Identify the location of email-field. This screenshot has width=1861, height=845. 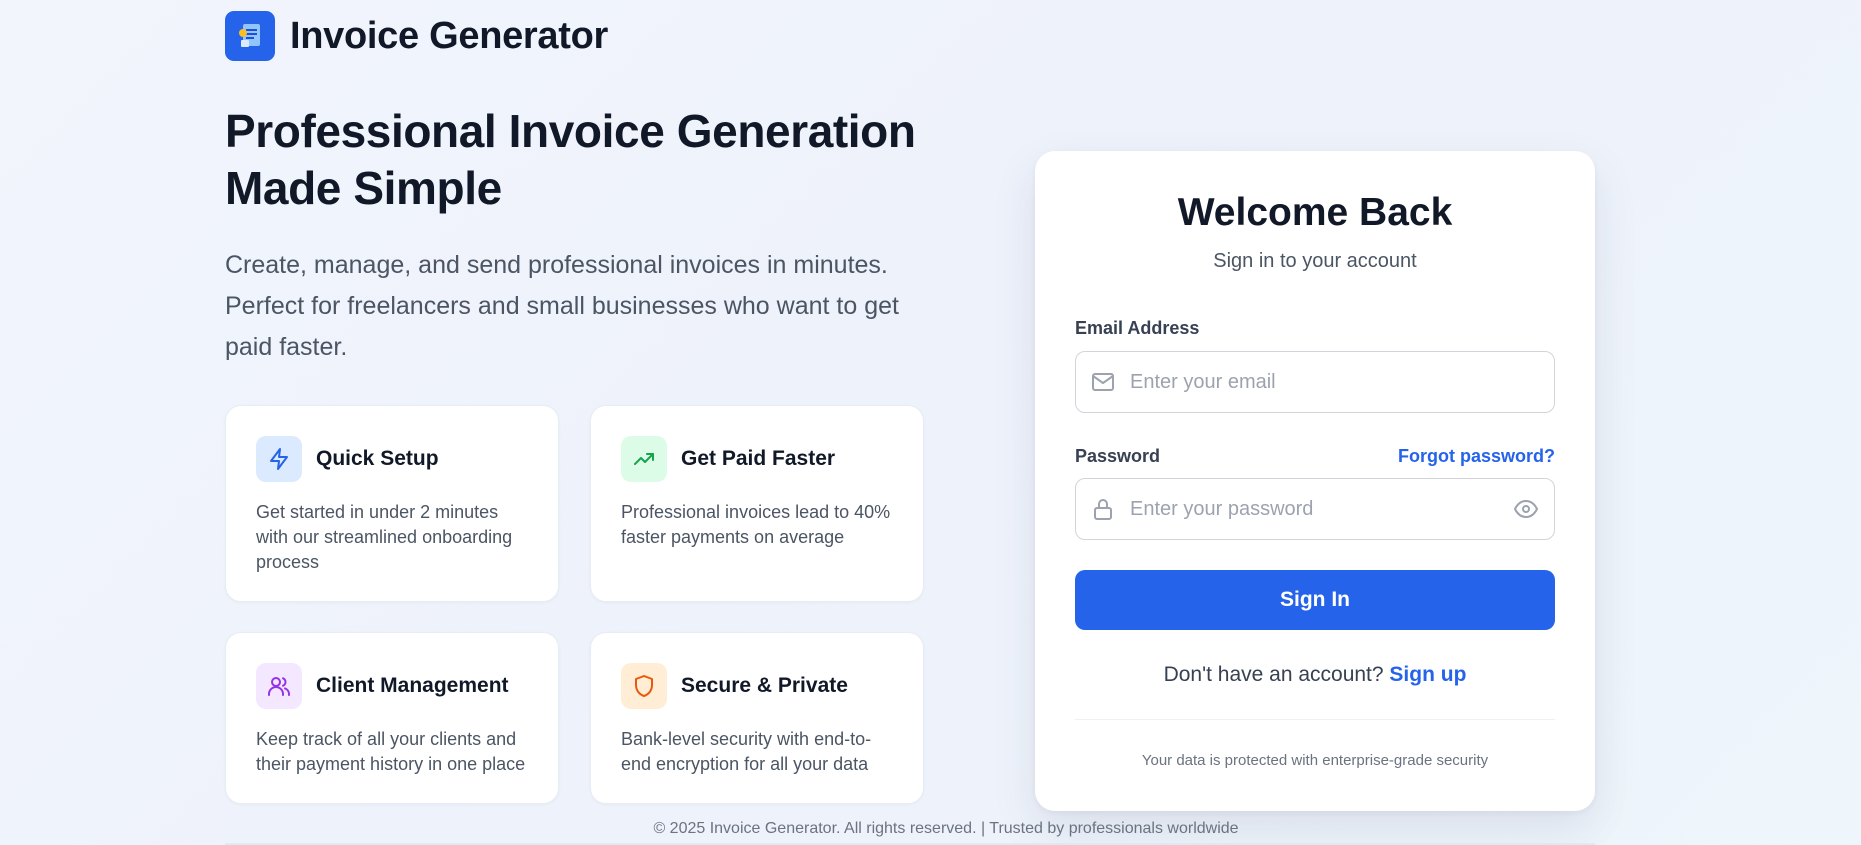
(1335, 382).